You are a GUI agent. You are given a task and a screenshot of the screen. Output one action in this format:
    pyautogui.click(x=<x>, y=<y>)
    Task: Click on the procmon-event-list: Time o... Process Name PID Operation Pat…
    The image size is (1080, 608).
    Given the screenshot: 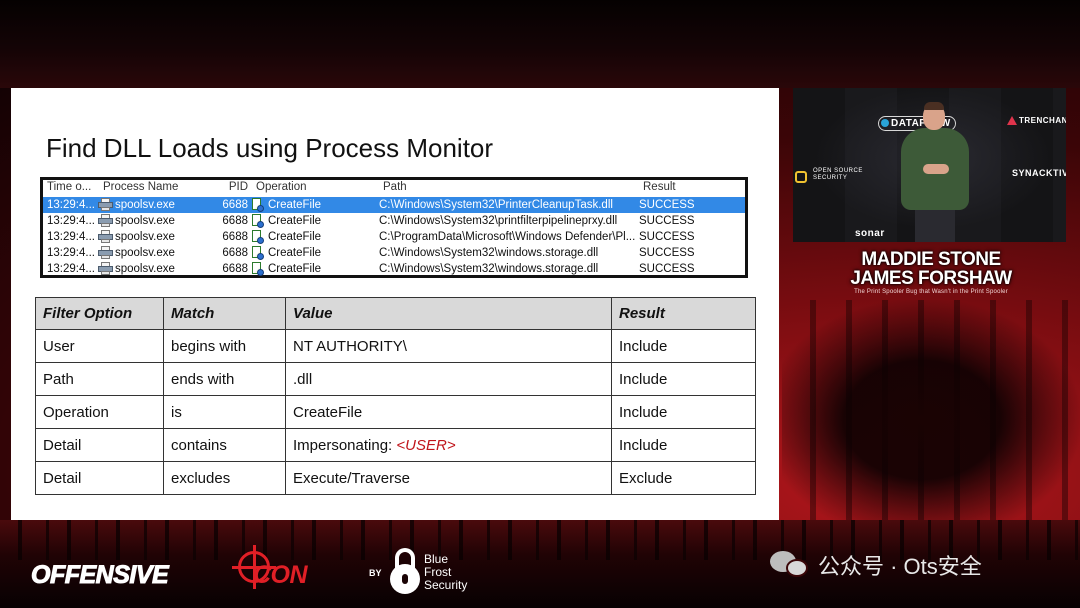 What is the action you would take?
    pyautogui.click(x=394, y=227)
    